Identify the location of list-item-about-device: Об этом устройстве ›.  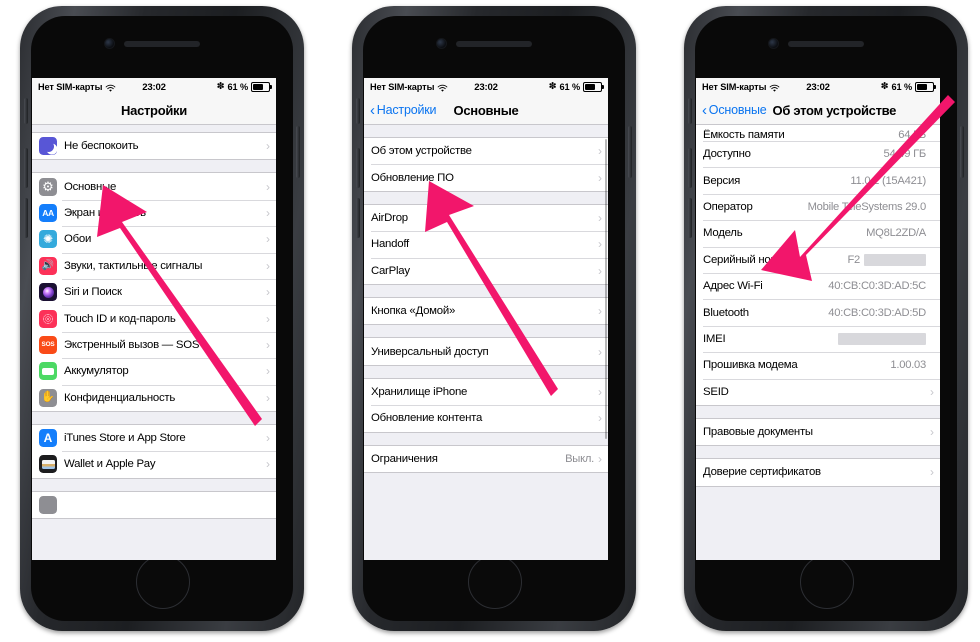
(486, 151).